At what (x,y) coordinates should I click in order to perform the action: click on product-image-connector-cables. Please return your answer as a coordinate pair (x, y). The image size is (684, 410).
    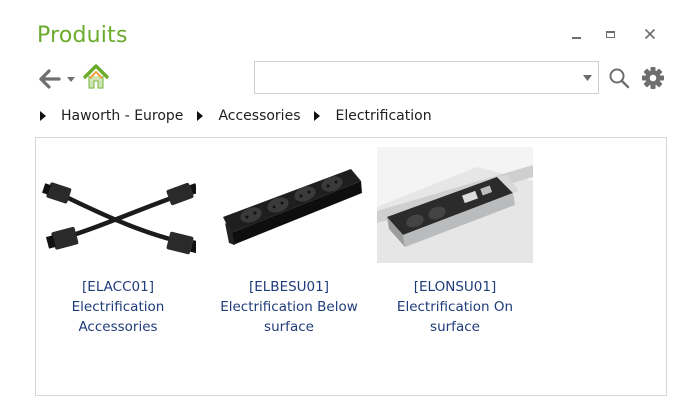
    Looking at the image, I should click on (118, 205).